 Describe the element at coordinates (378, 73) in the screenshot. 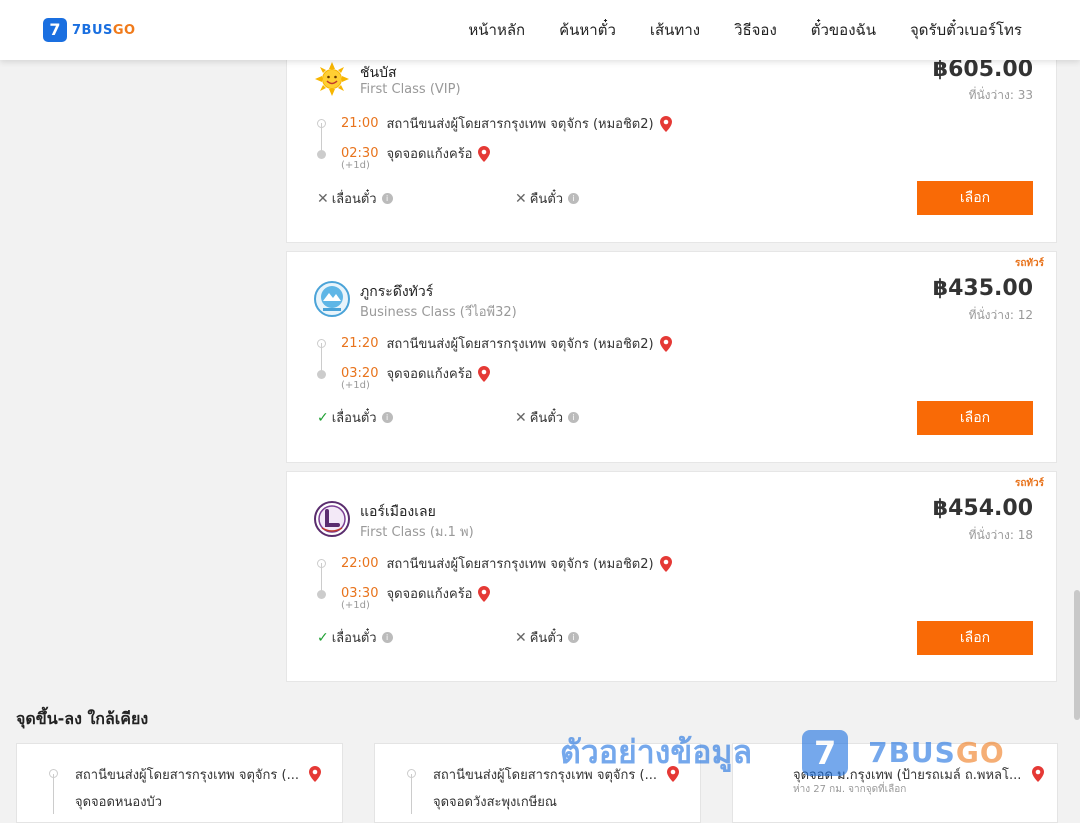

I see `operator-name: ชันบัส` at that location.